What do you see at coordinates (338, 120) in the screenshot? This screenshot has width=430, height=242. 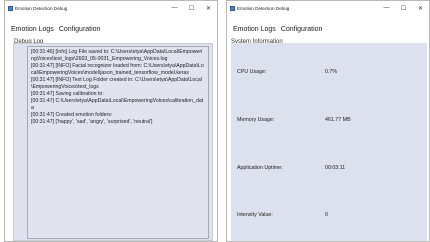 I see `memory-usage-value: 461.77 MB` at bounding box center [338, 120].